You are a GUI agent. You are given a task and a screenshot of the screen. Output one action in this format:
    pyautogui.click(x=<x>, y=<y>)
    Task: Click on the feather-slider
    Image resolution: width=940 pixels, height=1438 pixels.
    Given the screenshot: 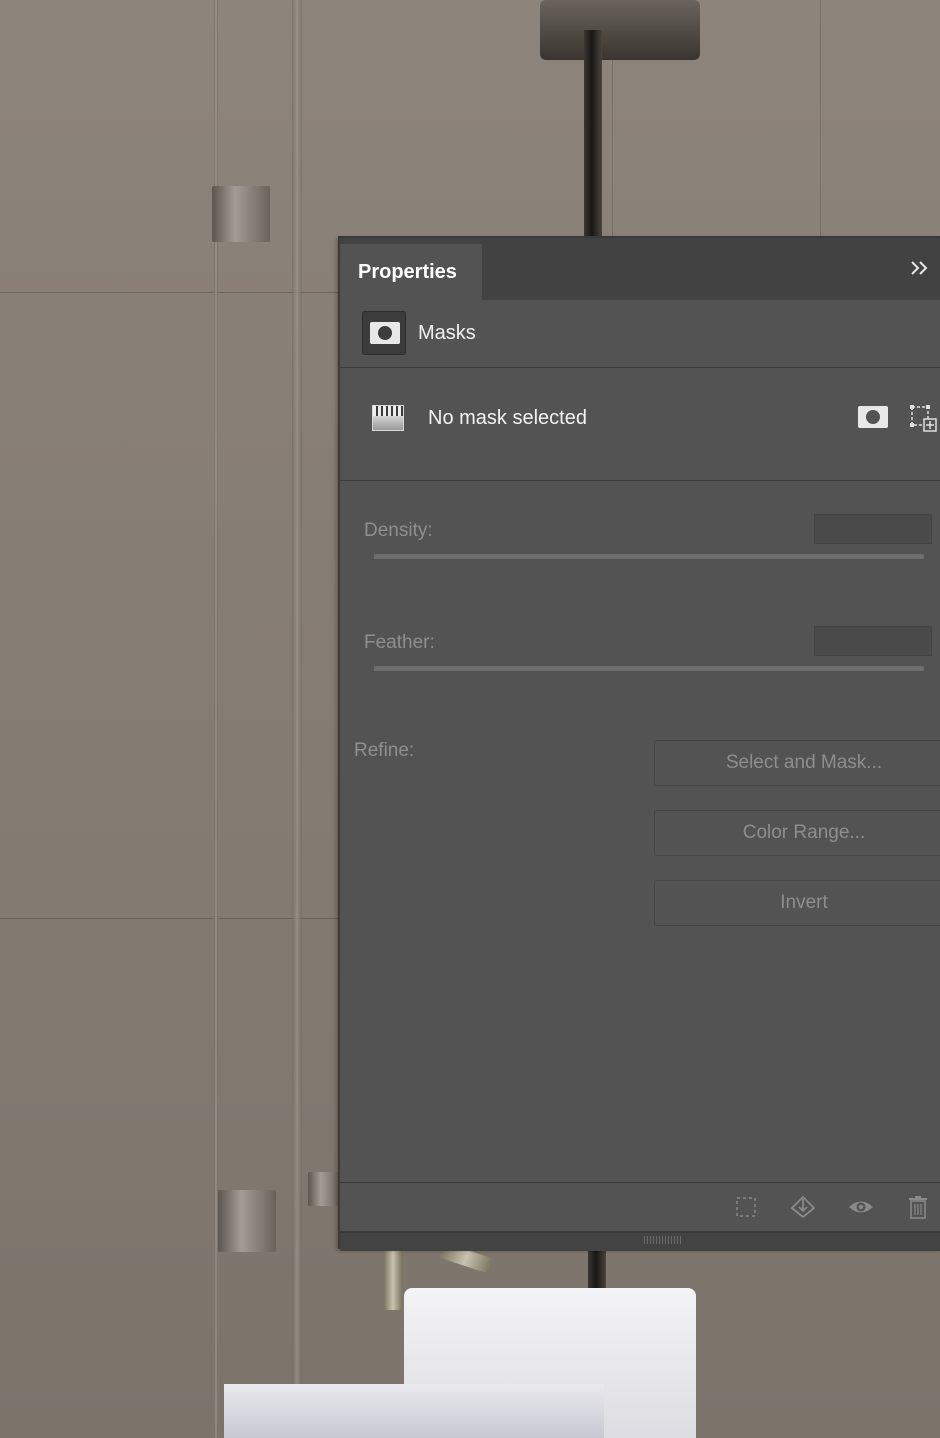 What is the action you would take?
    pyautogui.click(x=649, y=668)
    